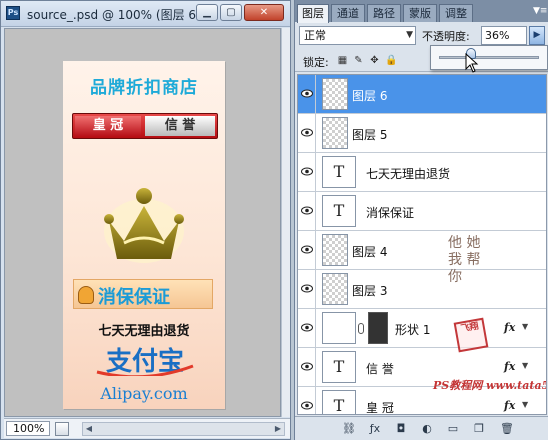  Describe the element at coordinates (489, 385) in the screenshot. I see `site-watermark: PS教程网 www.tata580.com` at that location.